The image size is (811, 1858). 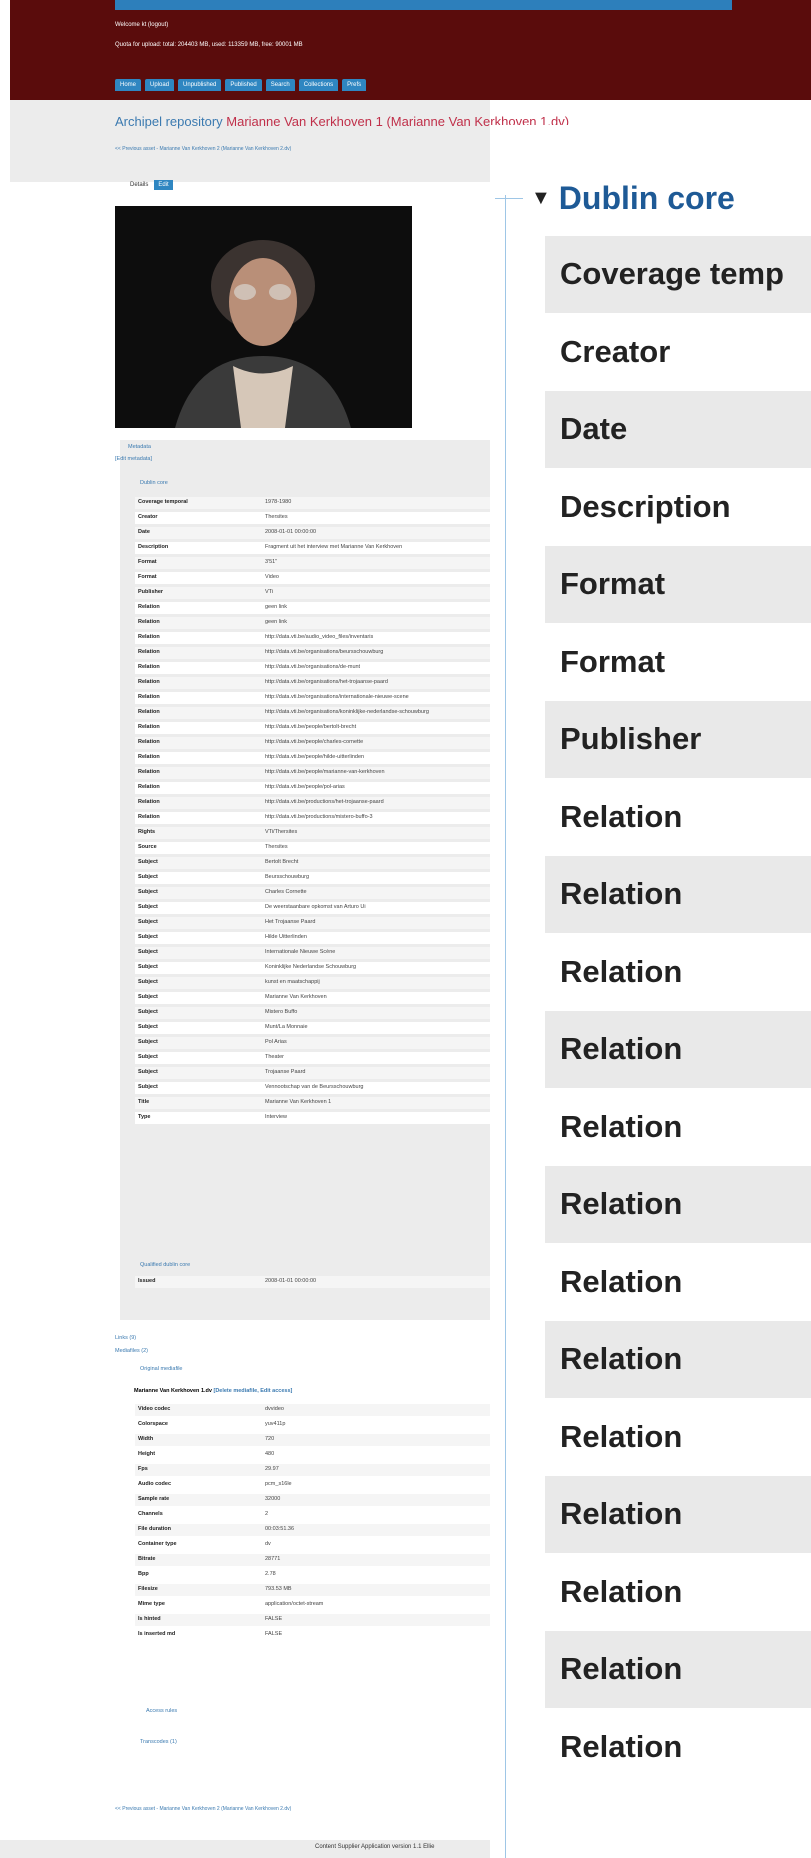 What do you see at coordinates (287, 877) in the screenshot?
I see `row-value: Beursschouwburg` at bounding box center [287, 877].